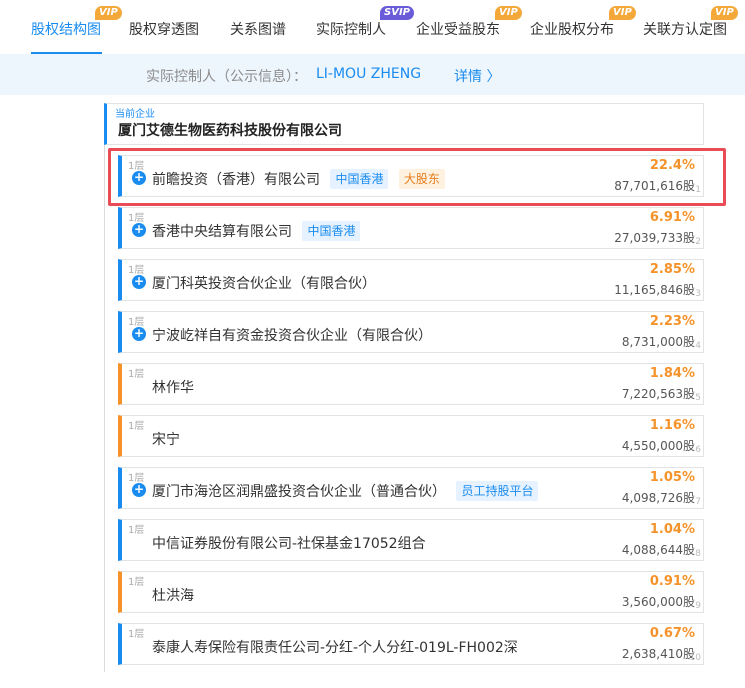 This screenshot has height=688, width=745. What do you see at coordinates (672, 321) in the screenshot?
I see `share-percent: 2.23%` at bounding box center [672, 321].